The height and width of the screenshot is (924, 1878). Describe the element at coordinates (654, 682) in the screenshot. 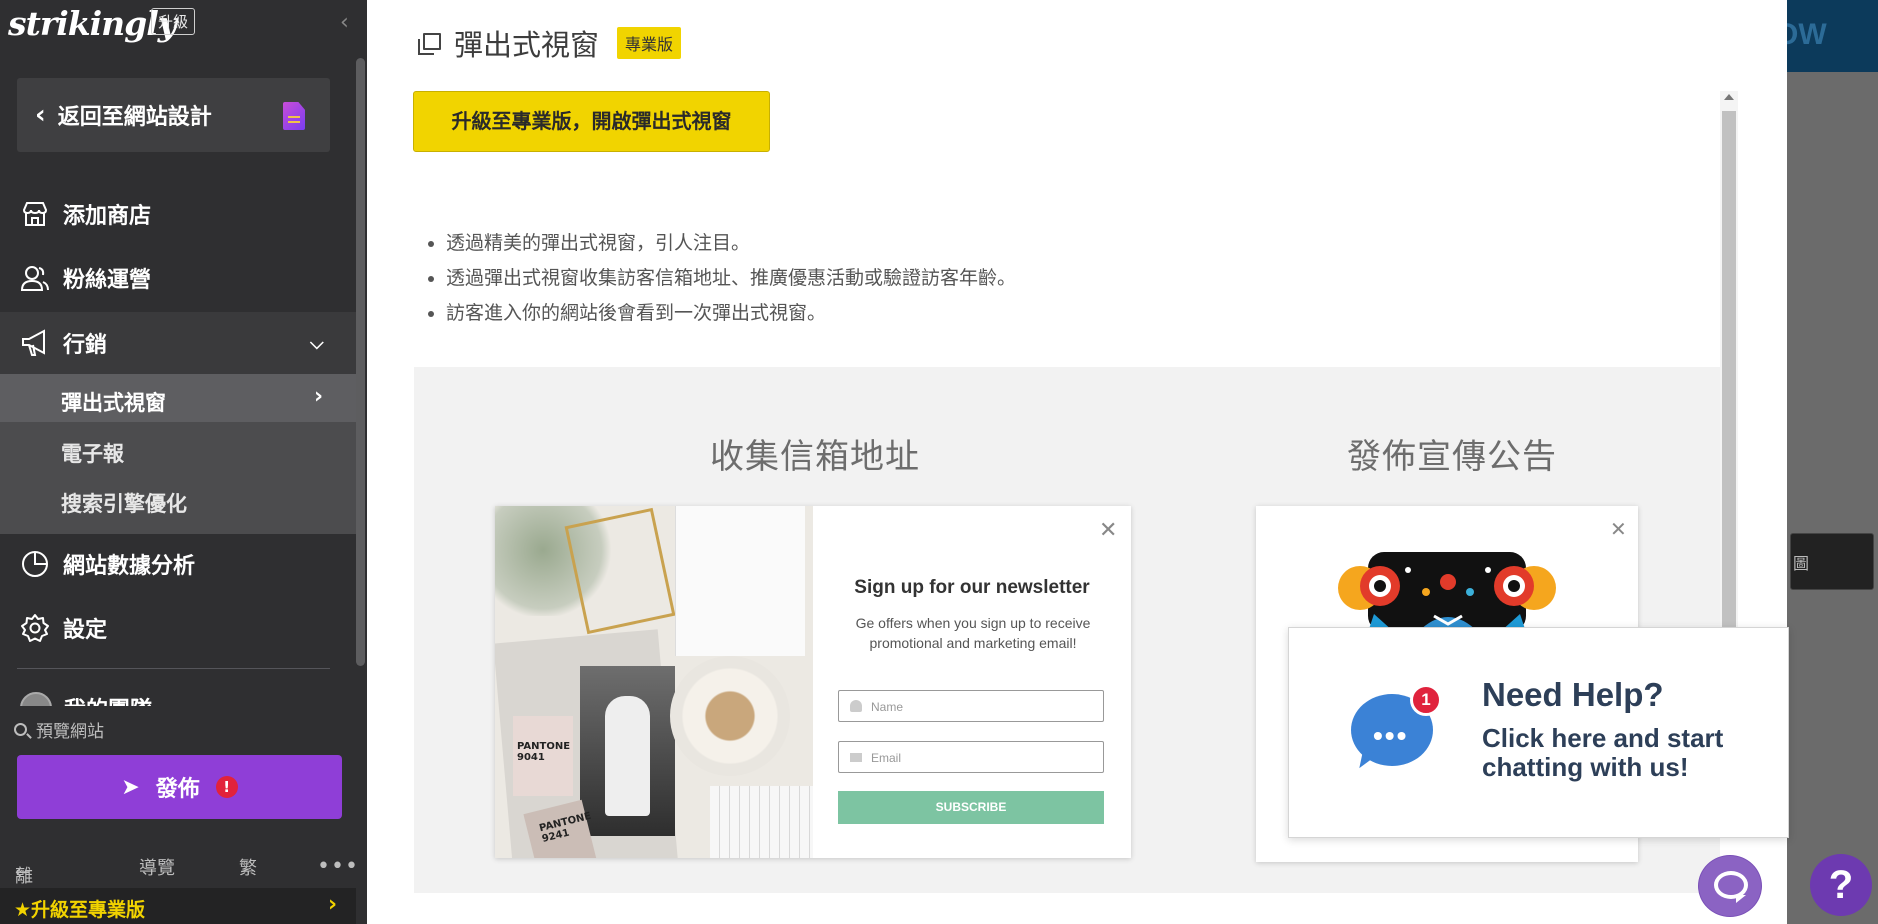

I see `desk-photo: PANTONE 9041 PANTONE 9241` at that location.